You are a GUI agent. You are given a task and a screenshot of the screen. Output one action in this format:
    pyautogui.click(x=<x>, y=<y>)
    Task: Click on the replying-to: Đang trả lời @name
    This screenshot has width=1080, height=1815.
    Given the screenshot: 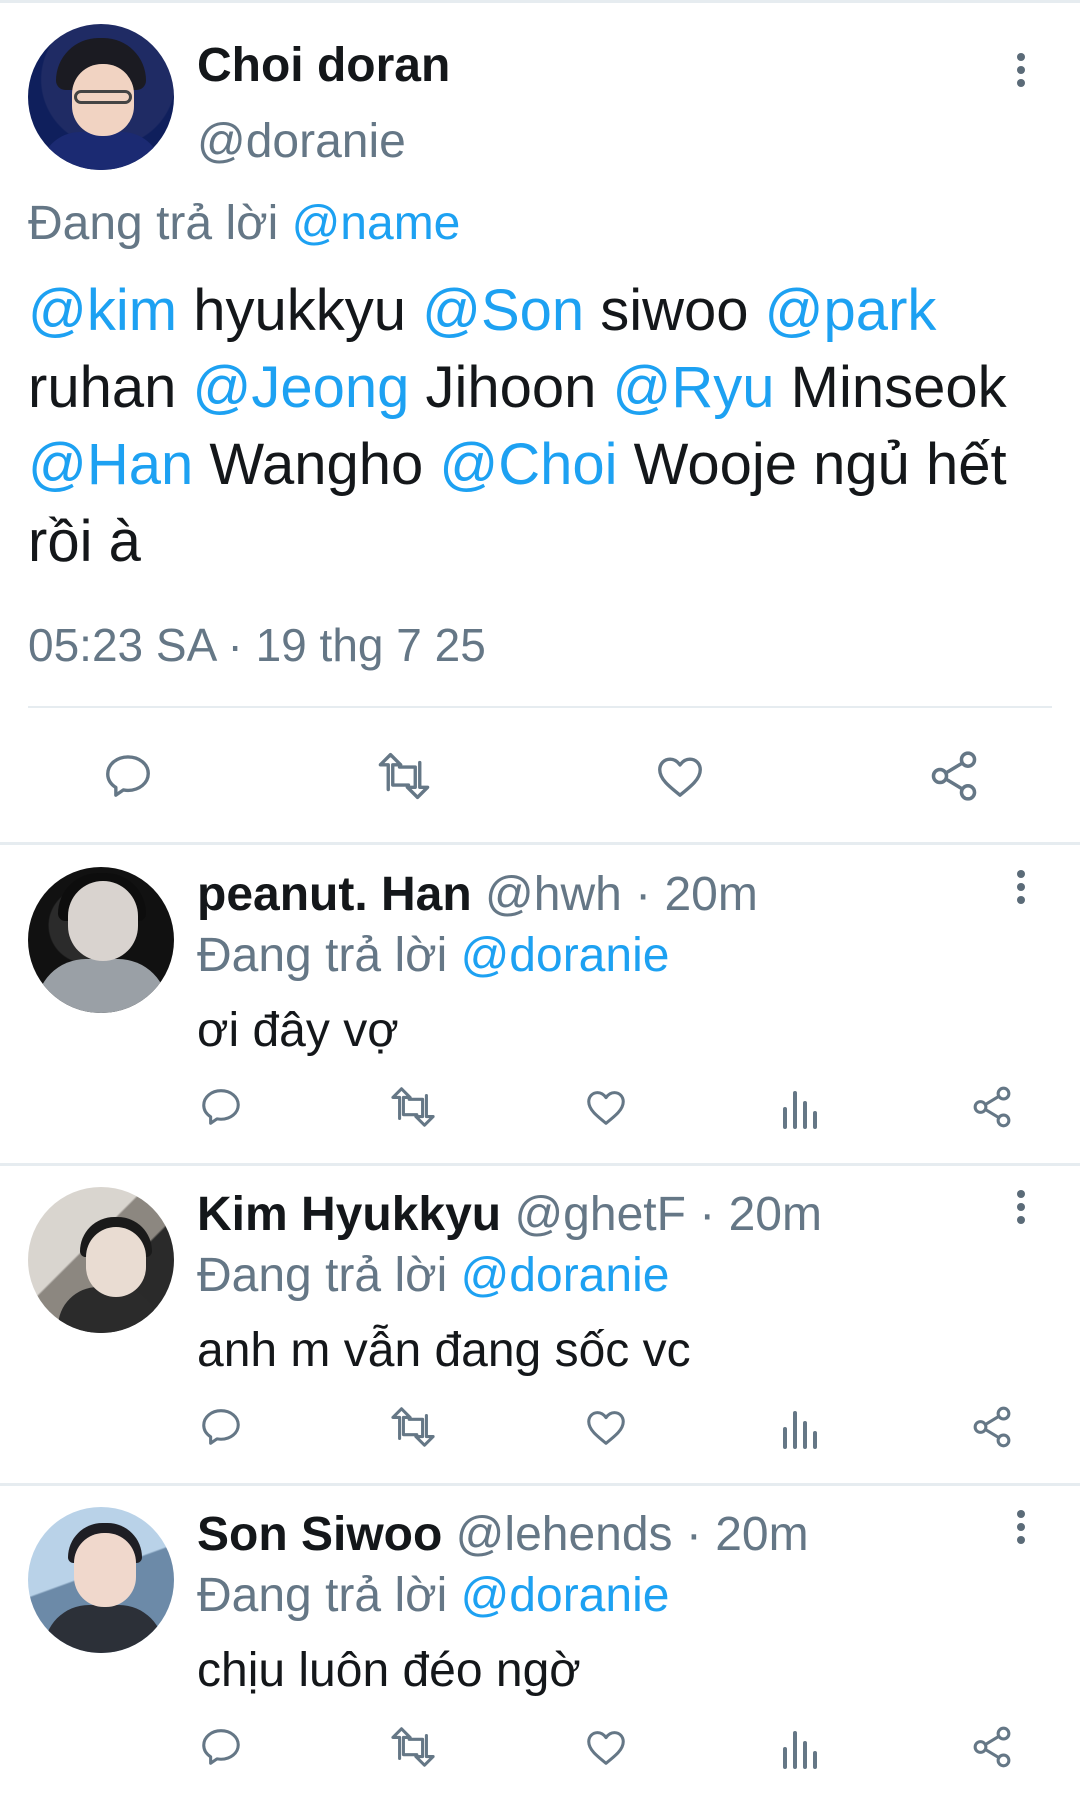 What is the action you would take?
    pyautogui.click(x=244, y=223)
    